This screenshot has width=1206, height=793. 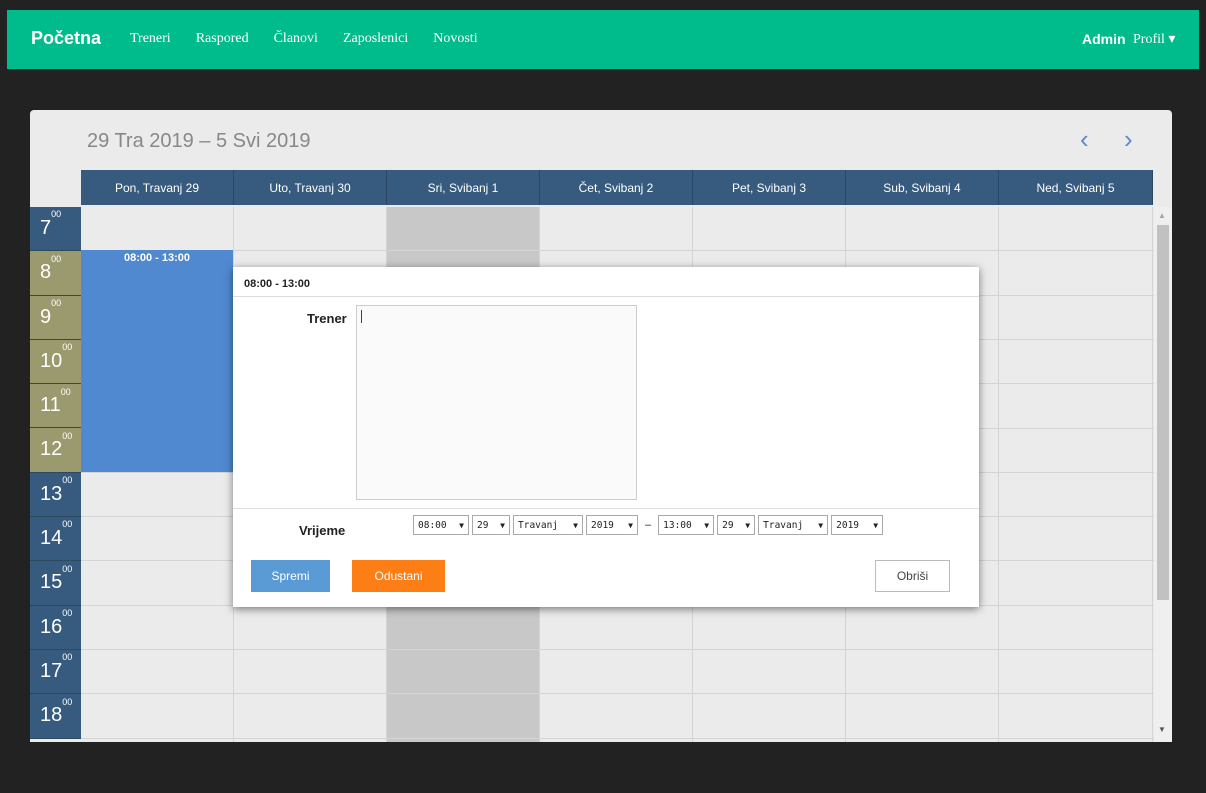 What do you see at coordinates (55, 273) in the screenshot?
I see `hour-label: 800` at bounding box center [55, 273].